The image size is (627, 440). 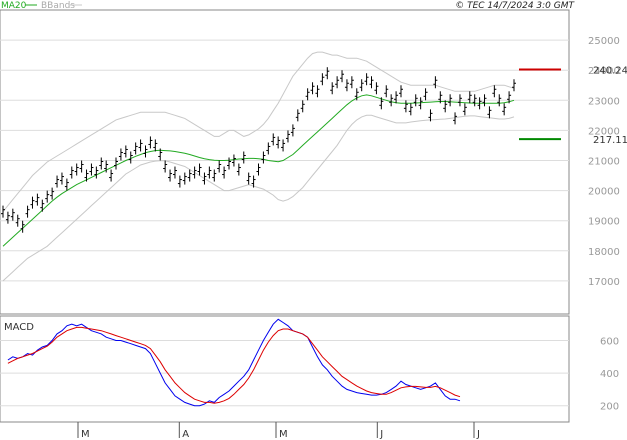 I want to click on price-y-tick-label: 17000, so click(x=604, y=282).